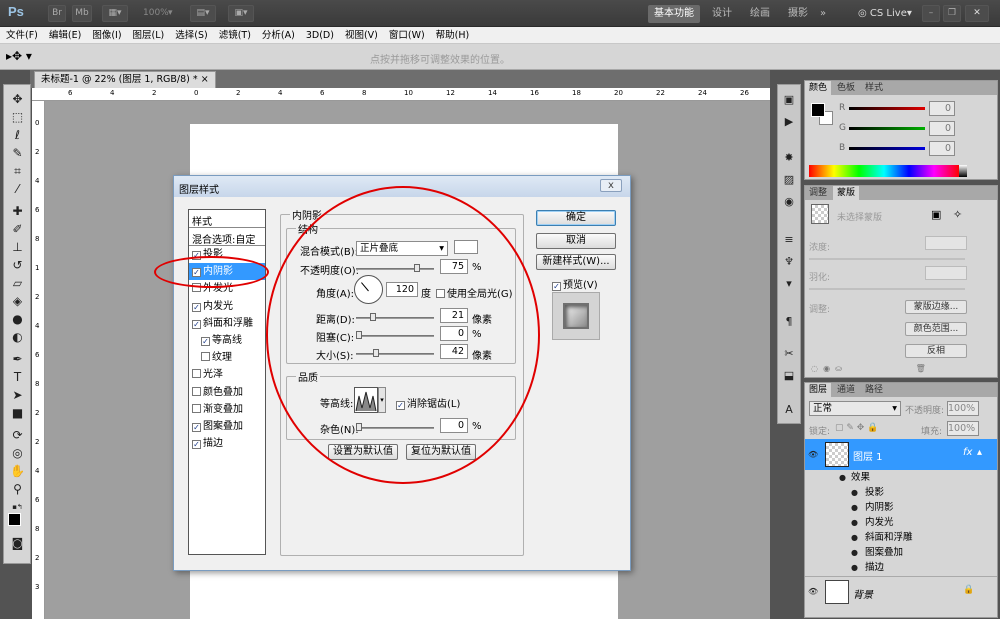  Describe the element at coordinates (979, 452) in the screenshot. I see `collapse-effects-icon: ▴` at that location.